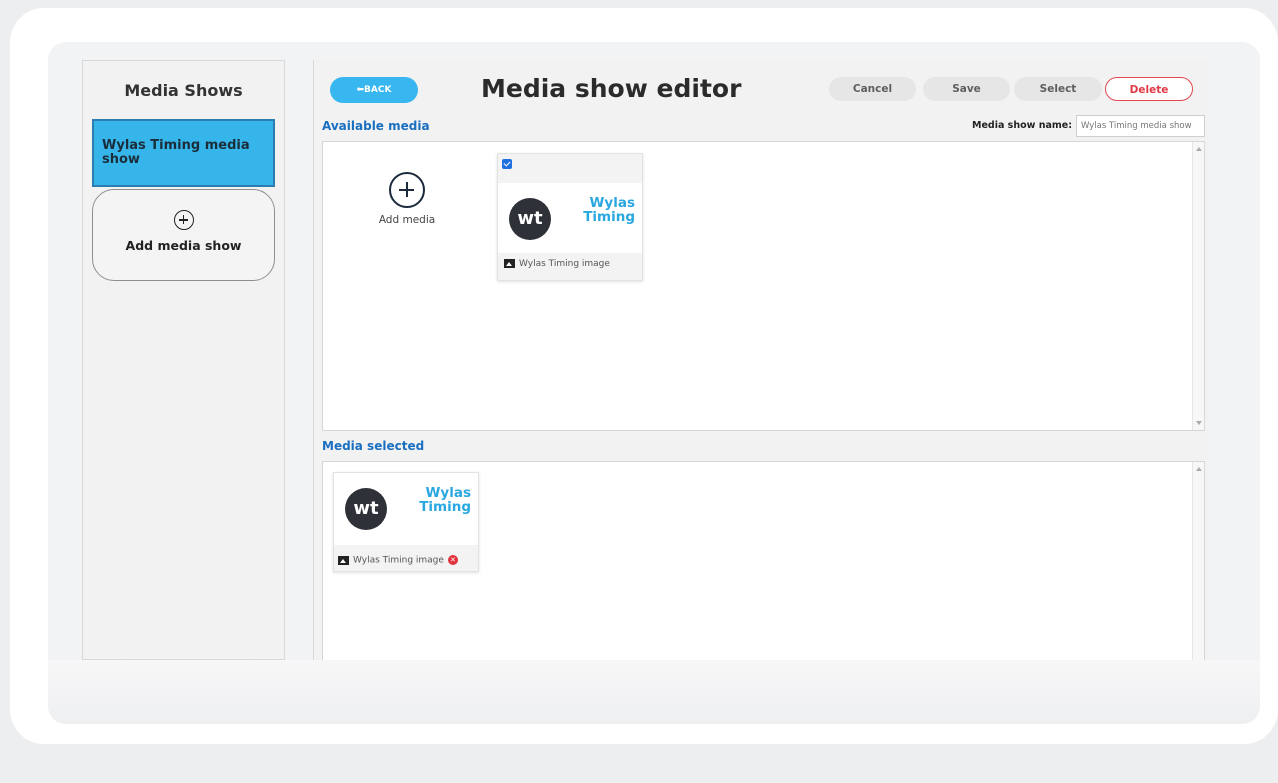 The height and width of the screenshot is (783, 1278). Describe the element at coordinates (1198, 286) in the screenshot. I see `available-scrollbar` at that location.